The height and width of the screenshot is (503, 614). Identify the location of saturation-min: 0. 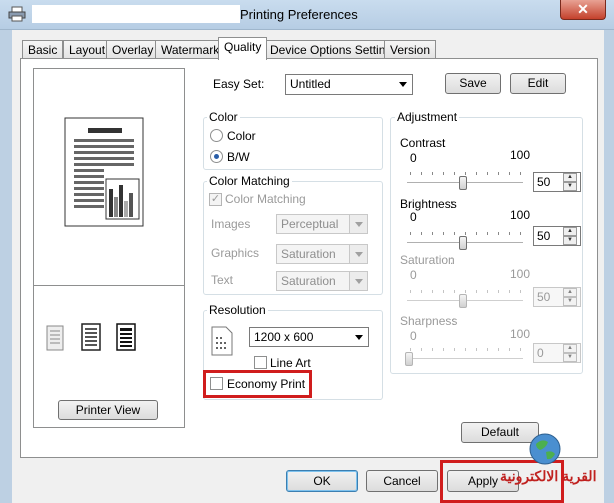
(413, 275).